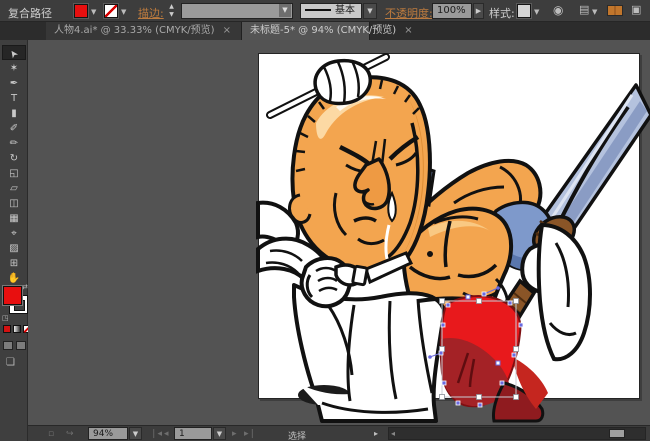 Image resolution: width=650 pixels, height=441 pixels. I want to click on gradient-mode-button, so click(17, 329).